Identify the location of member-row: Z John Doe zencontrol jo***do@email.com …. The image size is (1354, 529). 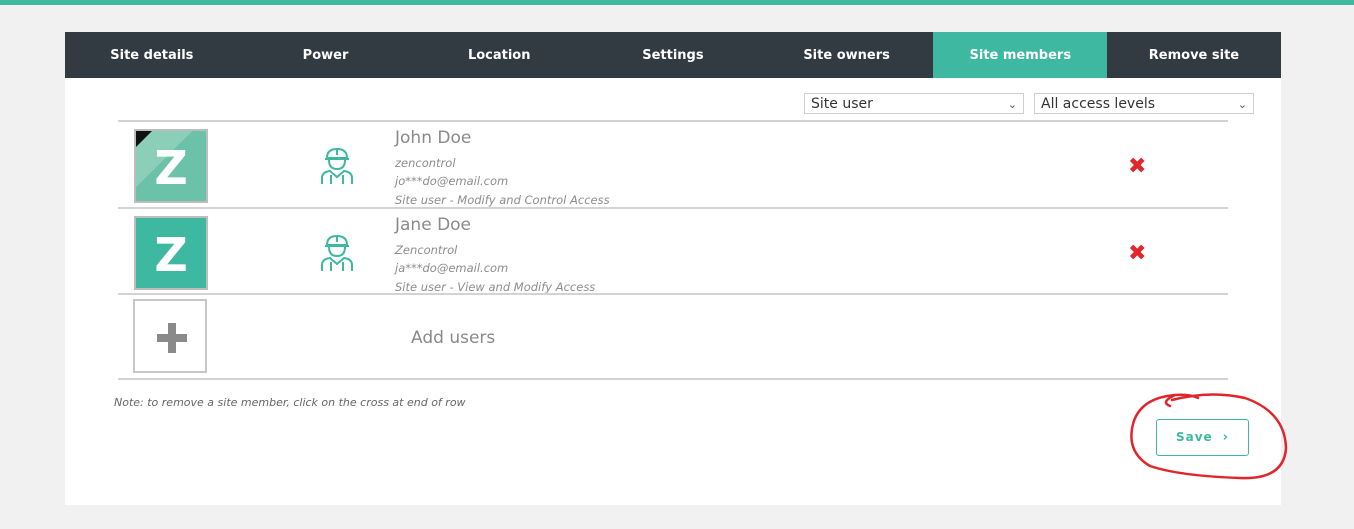
(673, 165).